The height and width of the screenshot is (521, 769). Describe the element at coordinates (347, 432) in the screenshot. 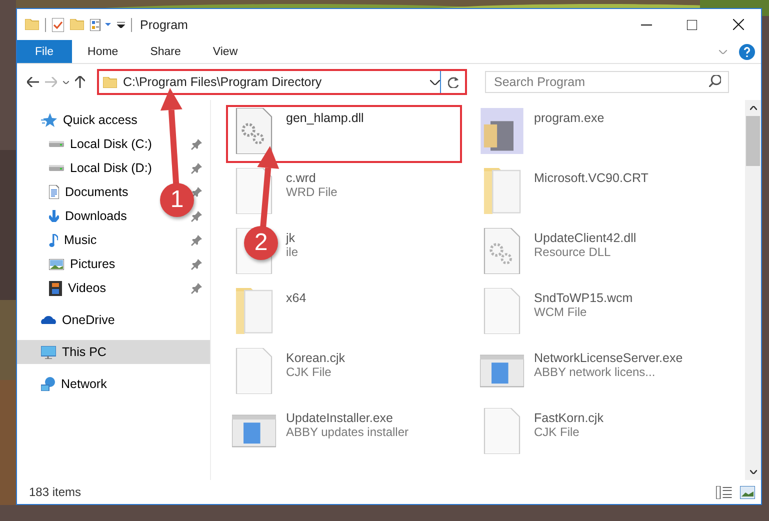

I see `file-type: ABBY updates installer` at that location.